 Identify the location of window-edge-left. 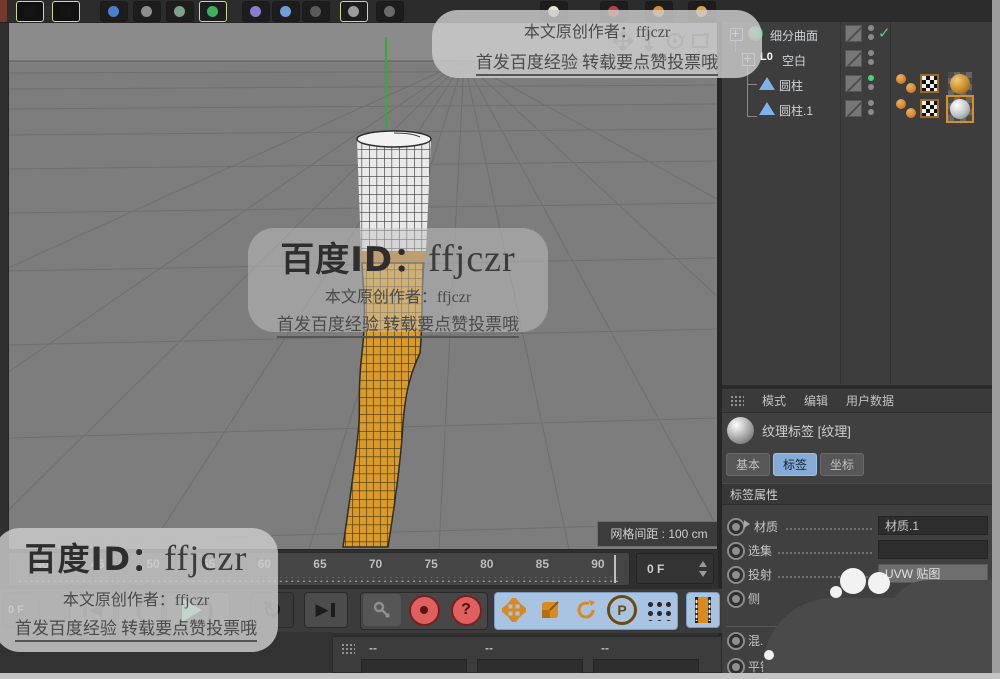
(3, 11).